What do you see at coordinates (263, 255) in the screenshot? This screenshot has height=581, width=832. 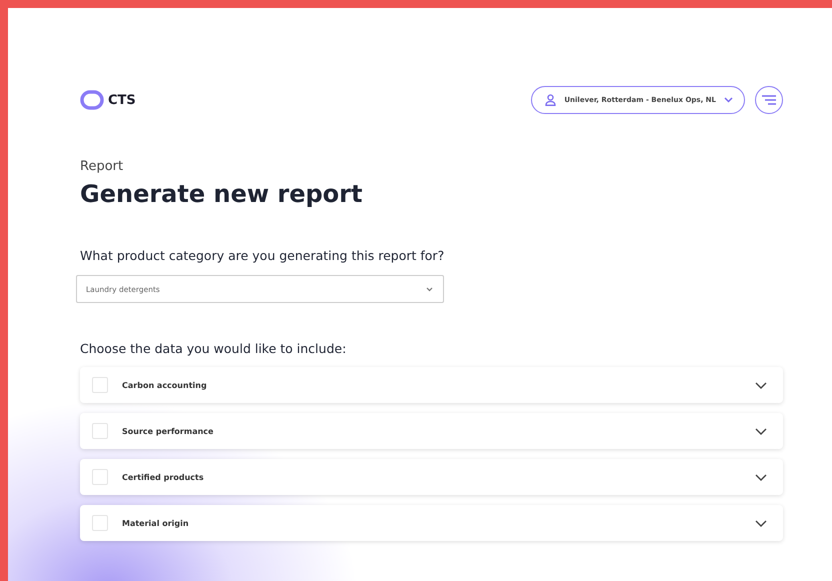 I see `question-label: What product category are you generating this report for?` at bounding box center [263, 255].